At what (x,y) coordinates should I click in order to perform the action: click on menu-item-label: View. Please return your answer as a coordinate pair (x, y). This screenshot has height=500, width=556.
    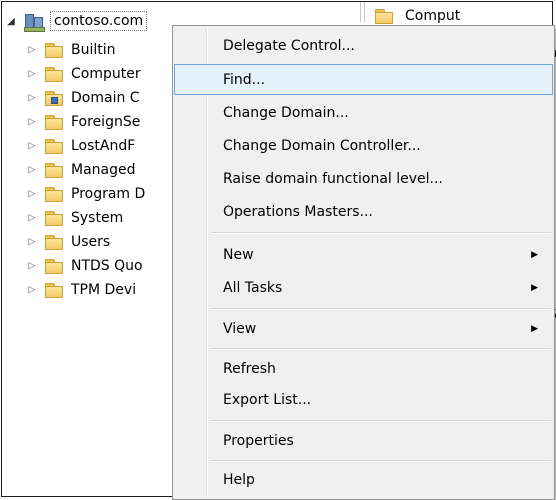
    Looking at the image, I should click on (240, 328).